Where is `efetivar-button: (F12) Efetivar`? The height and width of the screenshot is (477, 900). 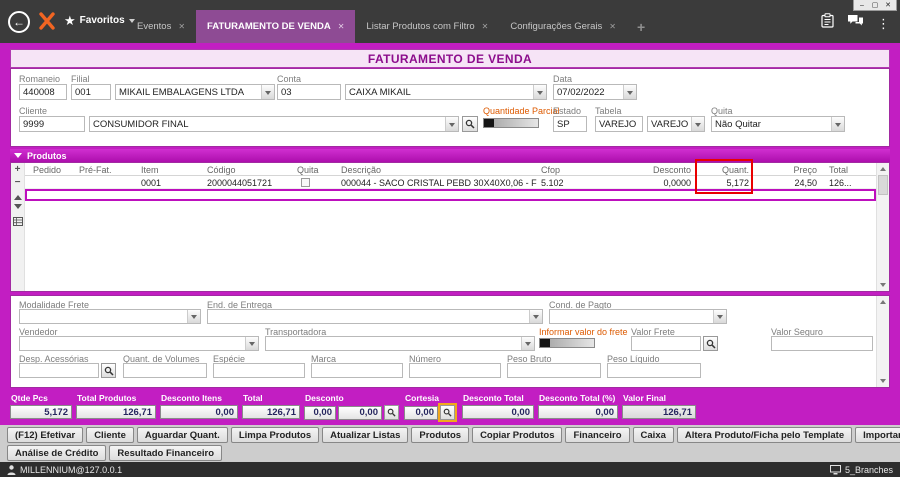
efetivar-button: (F12) Efetivar is located at coordinates (45, 435).